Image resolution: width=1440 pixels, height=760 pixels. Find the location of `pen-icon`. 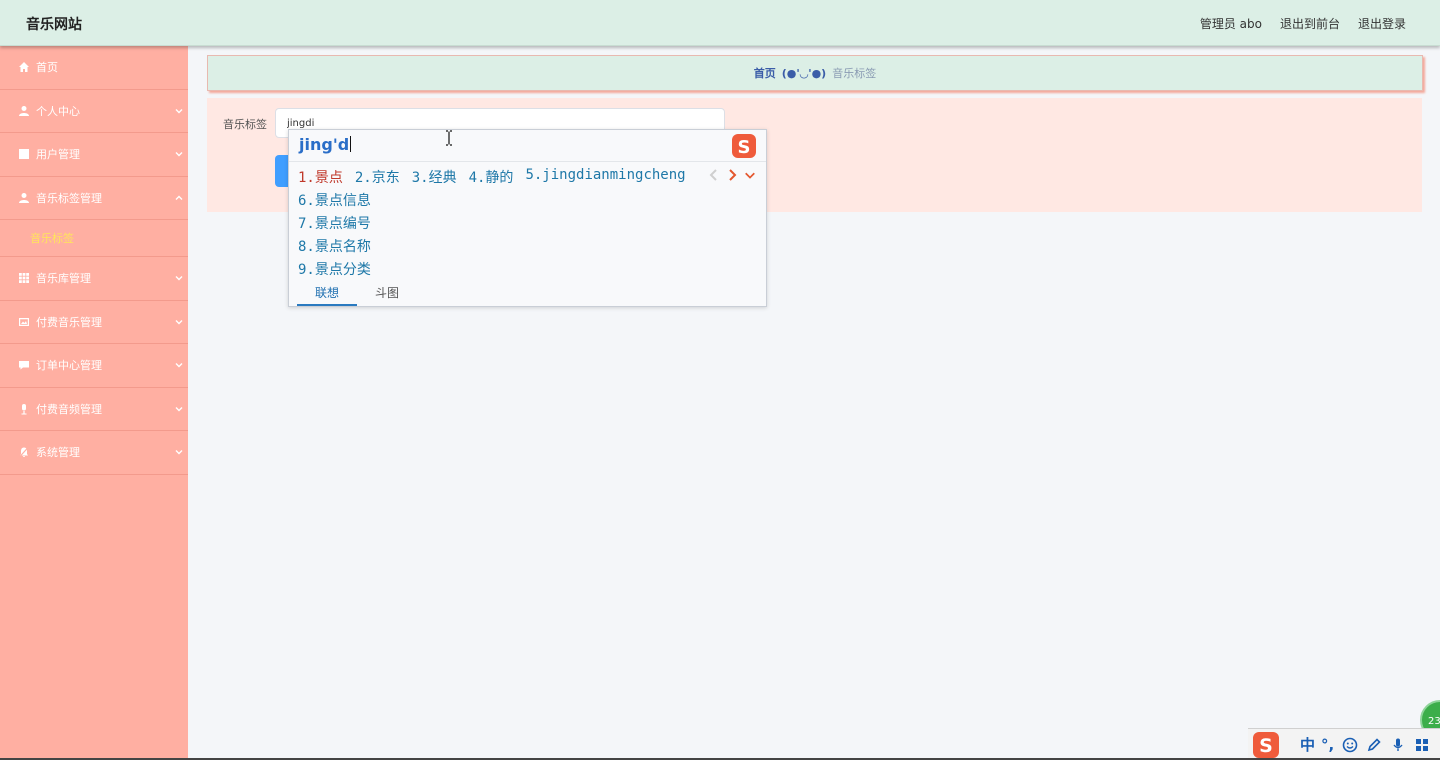

pen-icon is located at coordinates (1374, 745).